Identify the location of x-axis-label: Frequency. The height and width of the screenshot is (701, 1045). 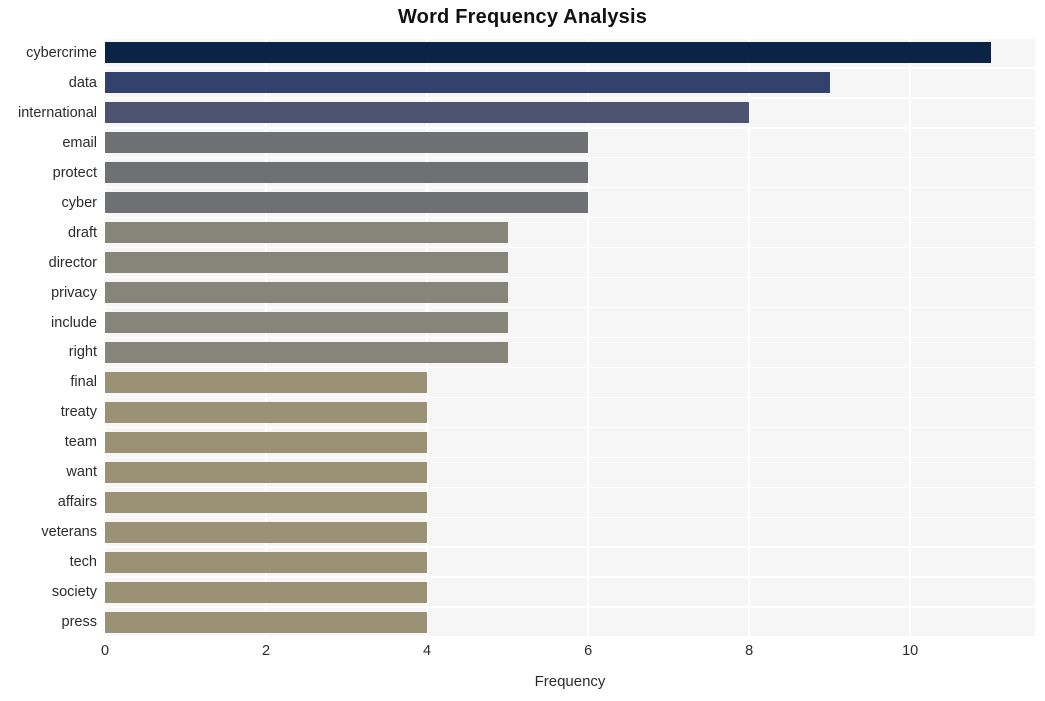
(570, 681).